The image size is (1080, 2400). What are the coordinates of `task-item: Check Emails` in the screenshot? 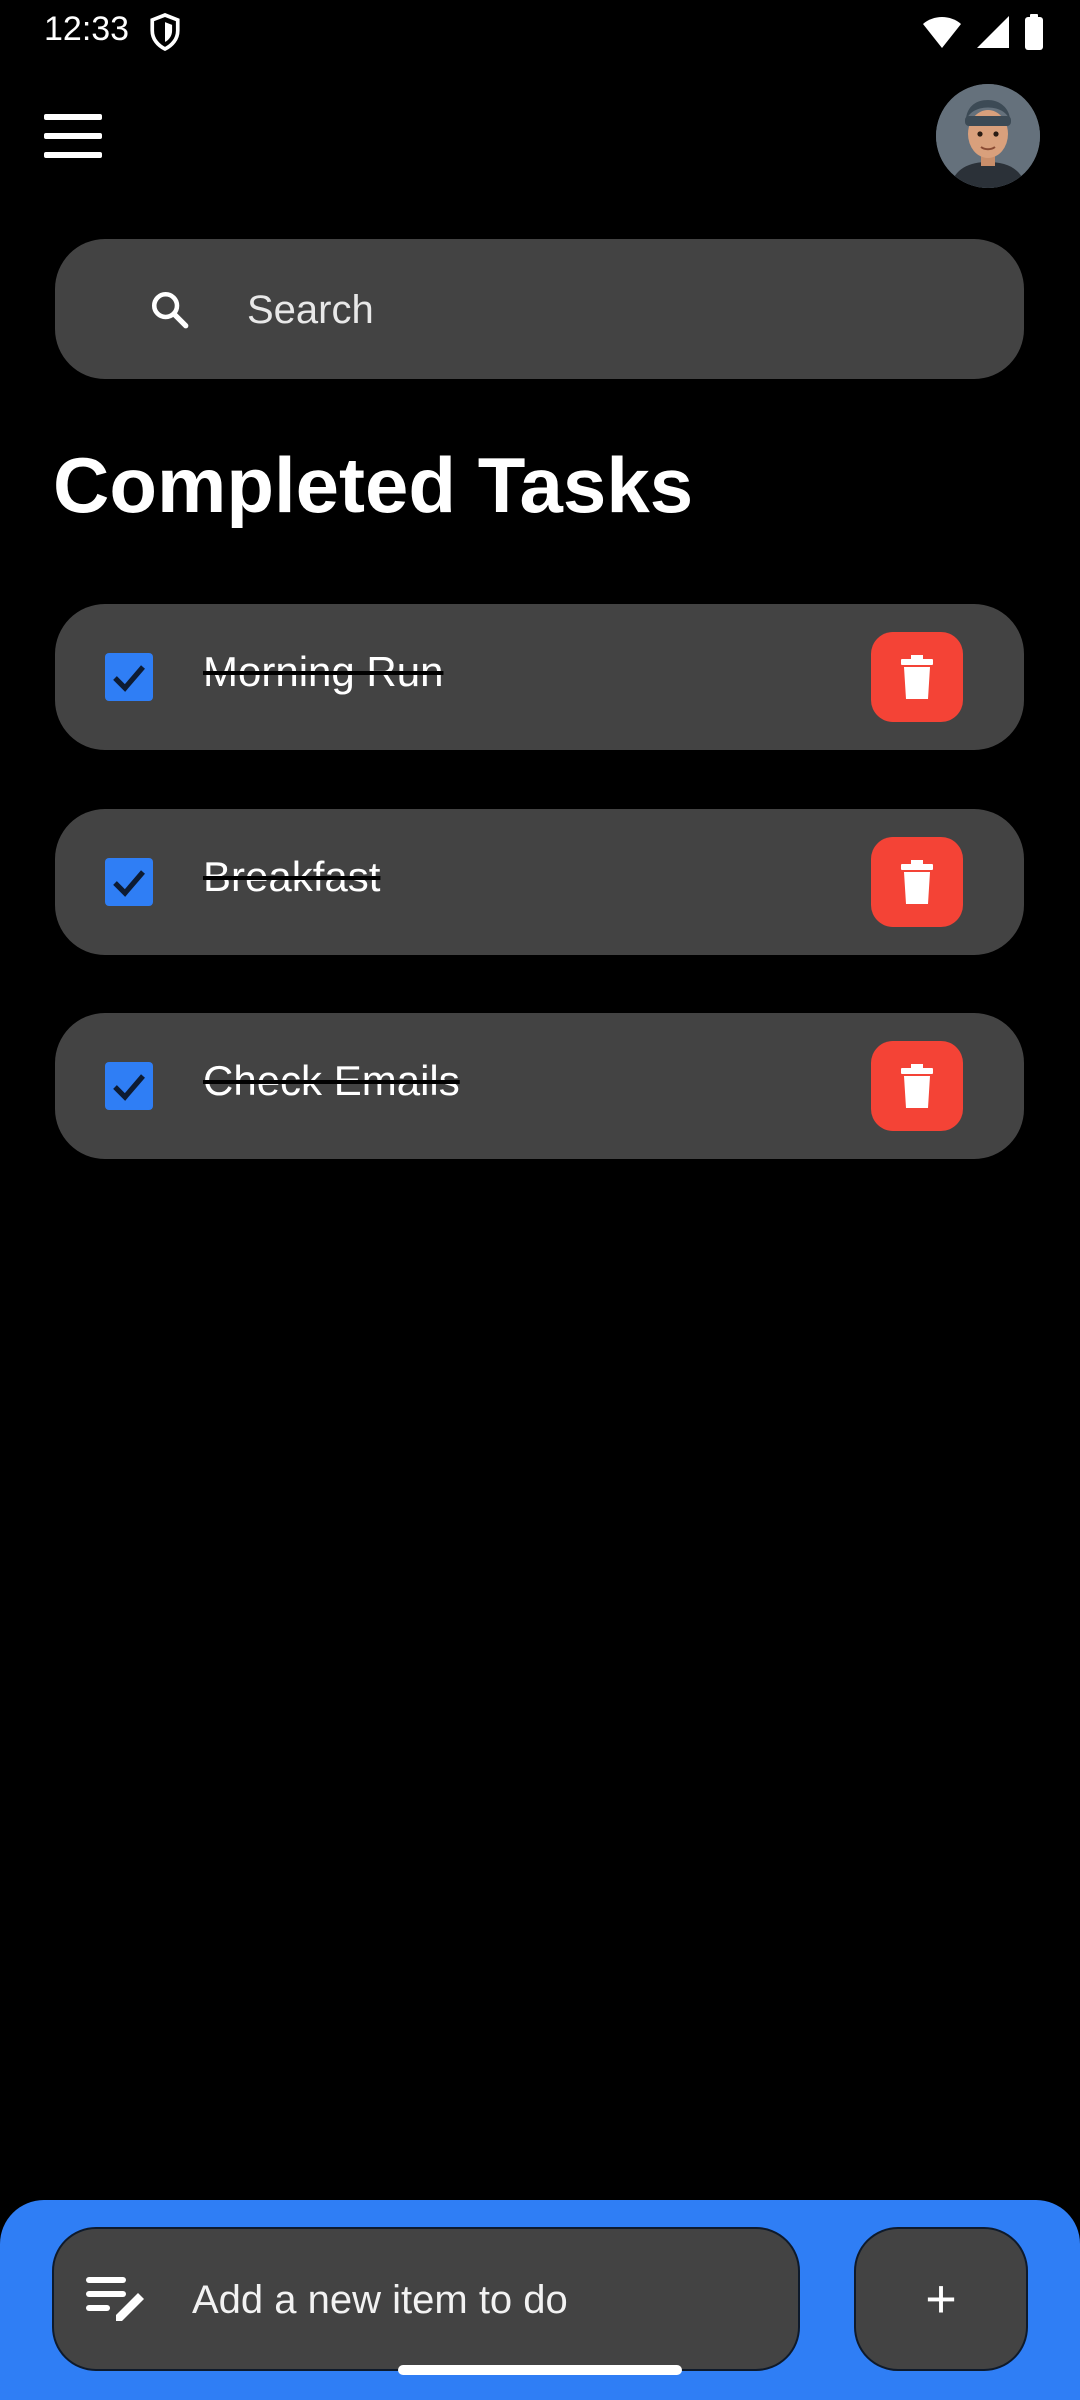 It's located at (539, 1086).